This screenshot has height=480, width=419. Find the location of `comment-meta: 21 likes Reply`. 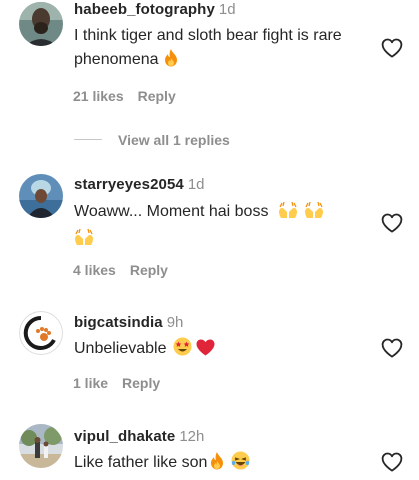

comment-meta: 21 likes Reply is located at coordinates (124, 96).